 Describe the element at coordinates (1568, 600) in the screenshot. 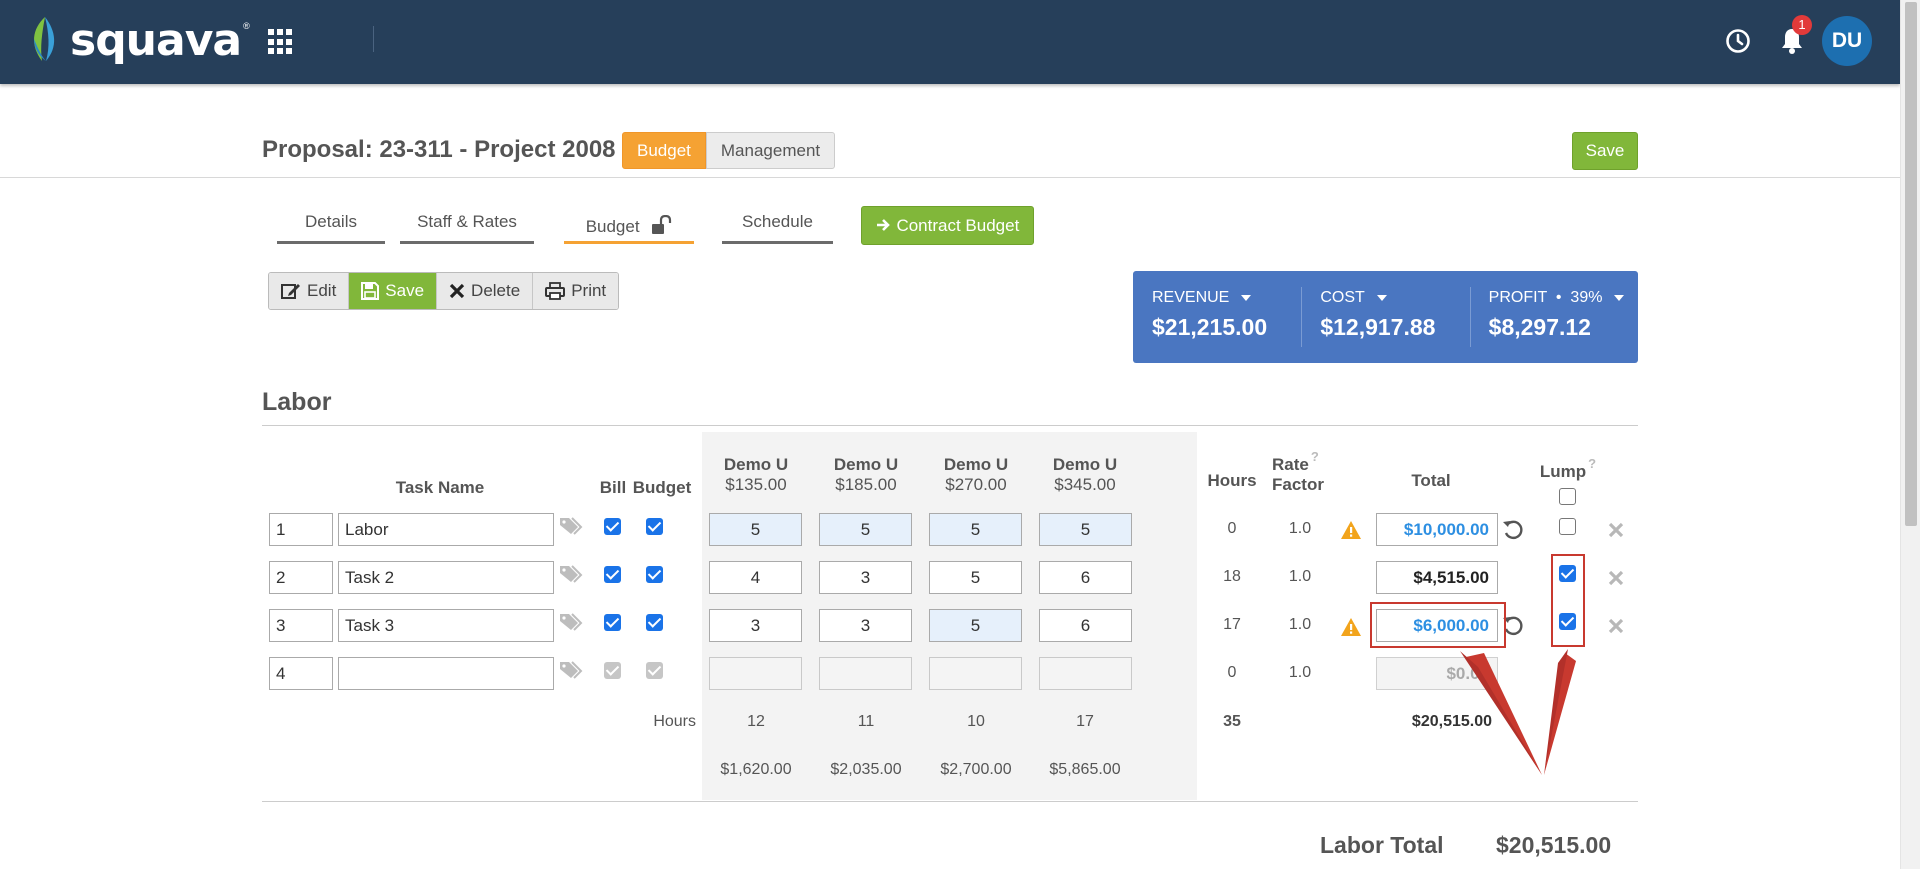

I see `highlight-box` at that location.